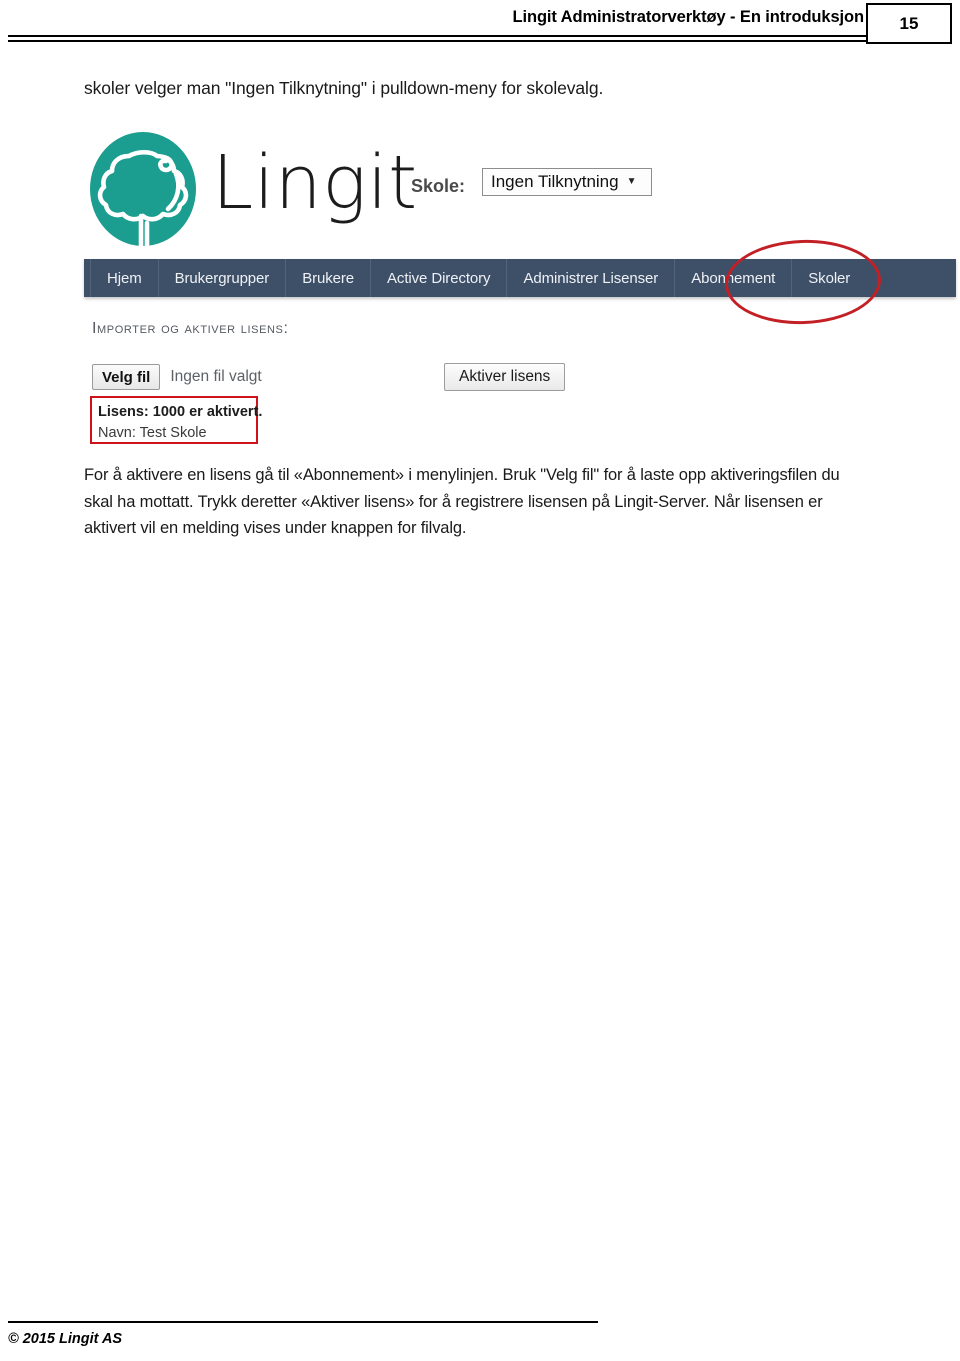 This screenshot has width=960, height=1361. I want to click on footer-rule, so click(303, 1322).